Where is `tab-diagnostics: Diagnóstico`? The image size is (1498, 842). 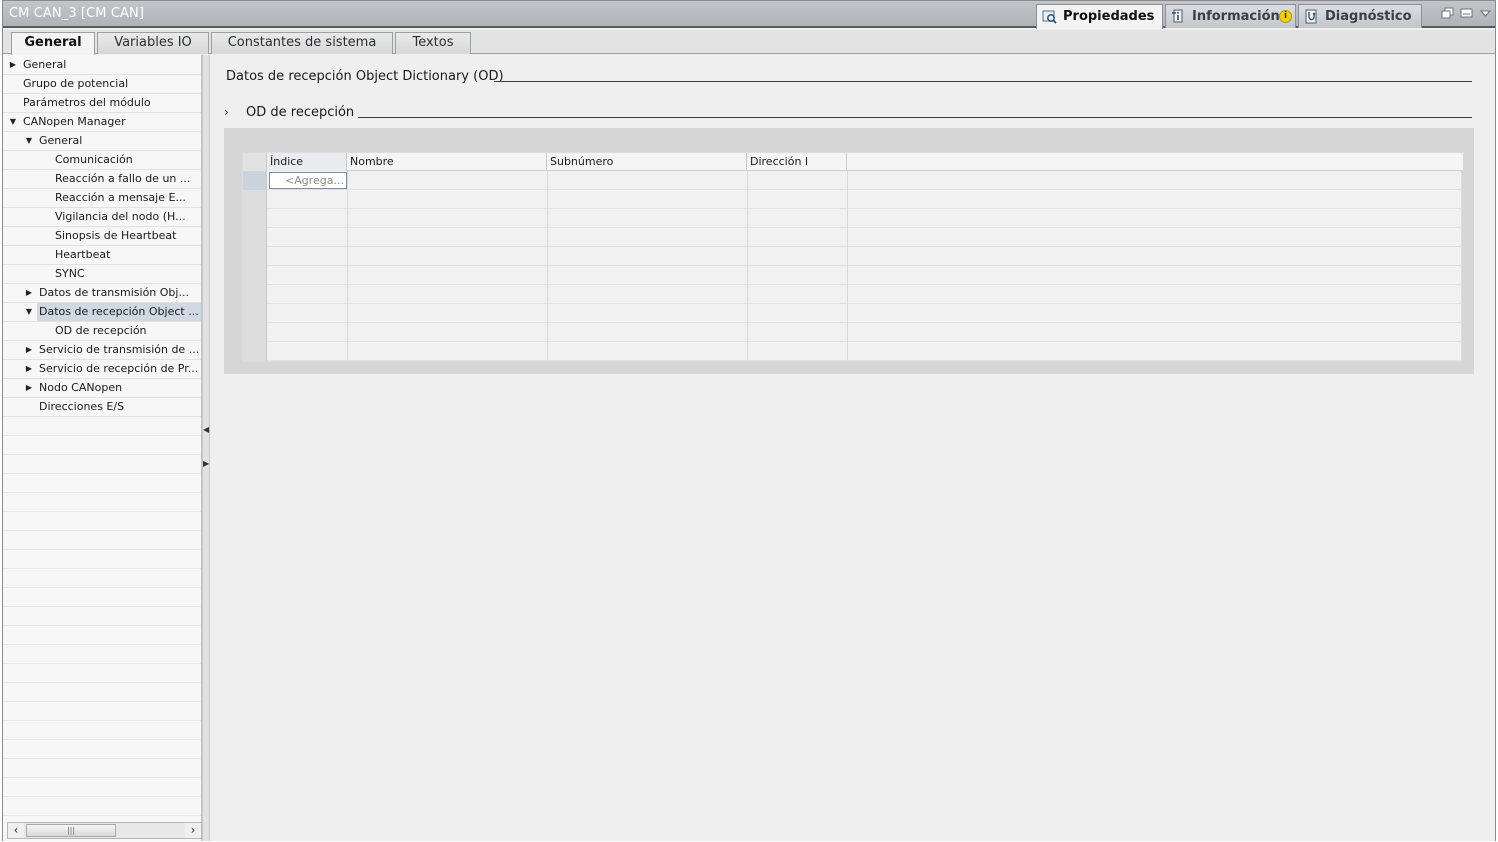 tab-diagnostics: Diagnóstico is located at coordinates (1360, 16).